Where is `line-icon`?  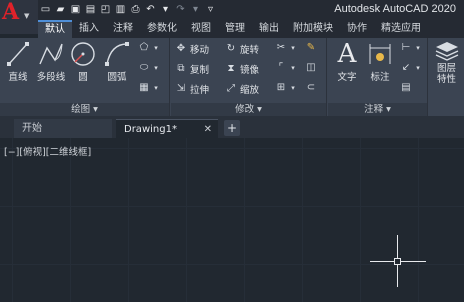 line-icon is located at coordinates (18, 54).